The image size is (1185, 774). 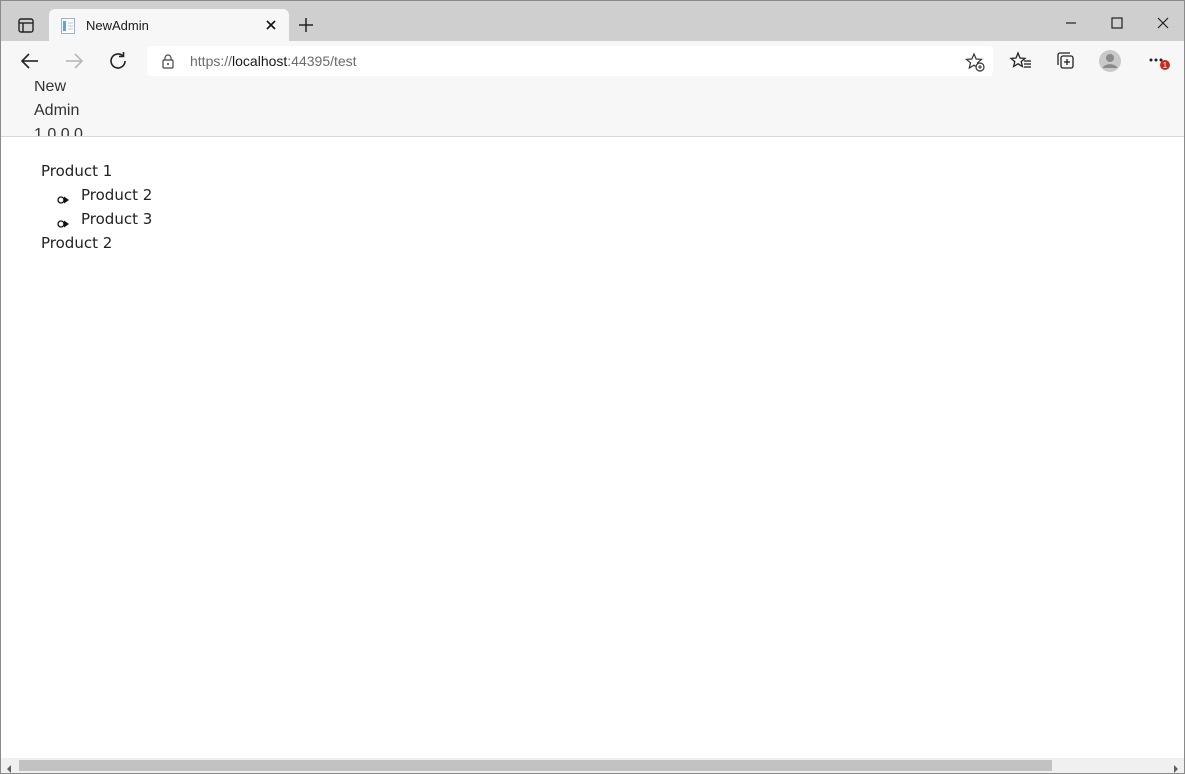 What do you see at coordinates (1110, 61) in the screenshot?
I see `profile-icon` at bounding box center [1110, 61].